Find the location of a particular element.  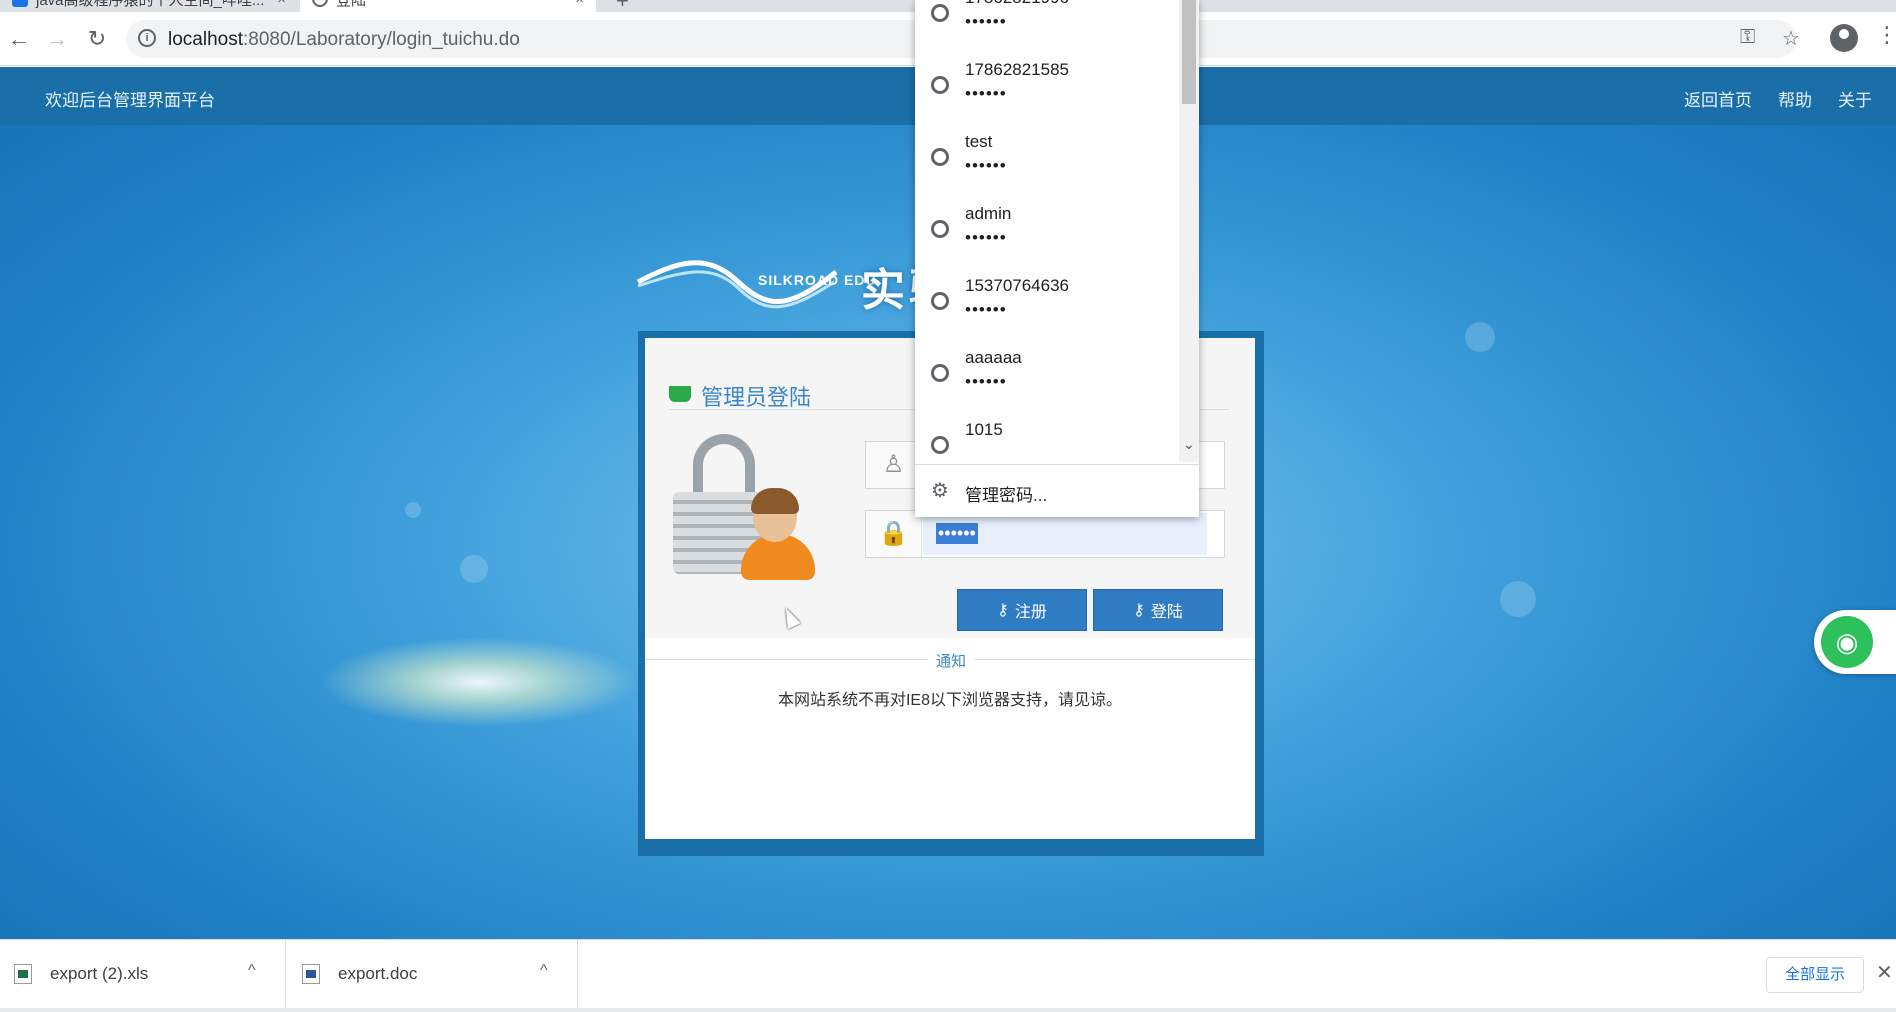

autofill-item: 17862821996 •••••• is located at coordinates (1047, 26).